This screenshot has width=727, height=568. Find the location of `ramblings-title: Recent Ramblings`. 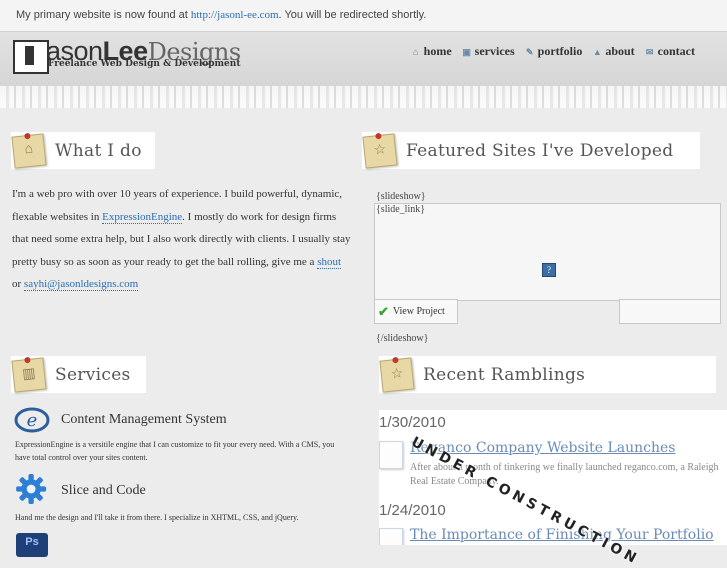

ramblings-title: Recent Ramblings is located at coordinates (504, 374).